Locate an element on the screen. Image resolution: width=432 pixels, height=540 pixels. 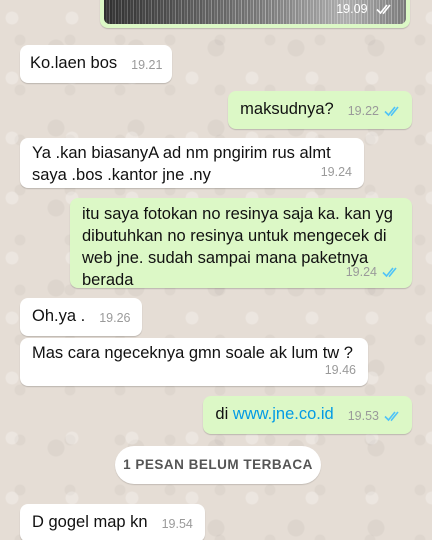
message-text: Oh.ya . is located at coordinates (59, 316).